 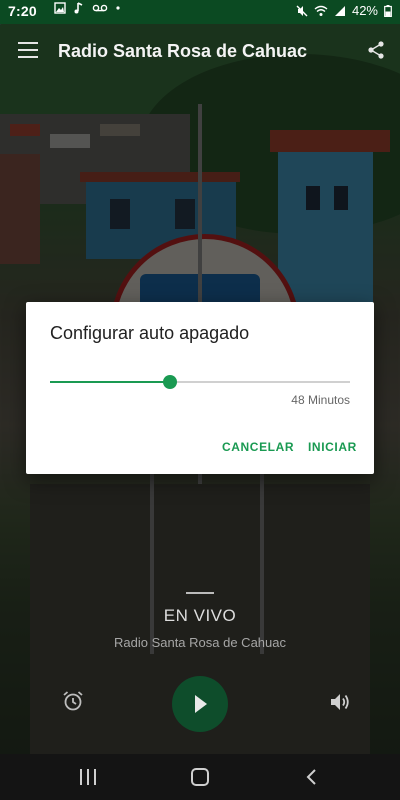 I want to click on system-icons: 42%, so click(x=344, y=10).